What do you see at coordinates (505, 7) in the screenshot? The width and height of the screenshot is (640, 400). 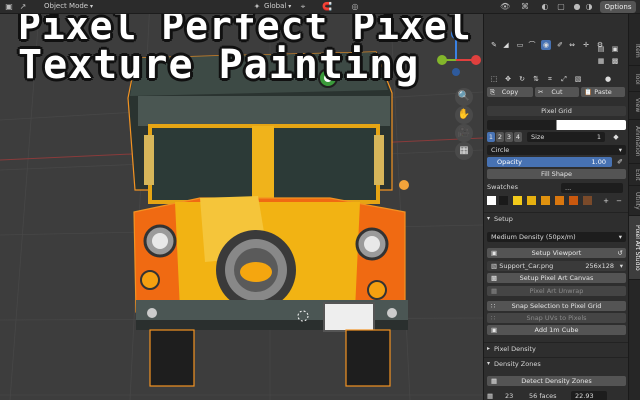 I see `visibility-icon: 👁` at bounding box center [505, 7].